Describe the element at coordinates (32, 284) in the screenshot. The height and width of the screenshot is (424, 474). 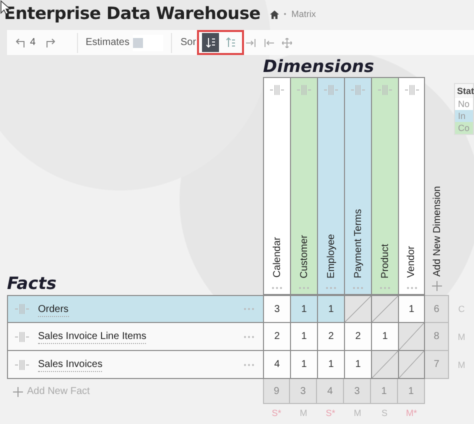
I see `facts-heading: Facts` at that location.